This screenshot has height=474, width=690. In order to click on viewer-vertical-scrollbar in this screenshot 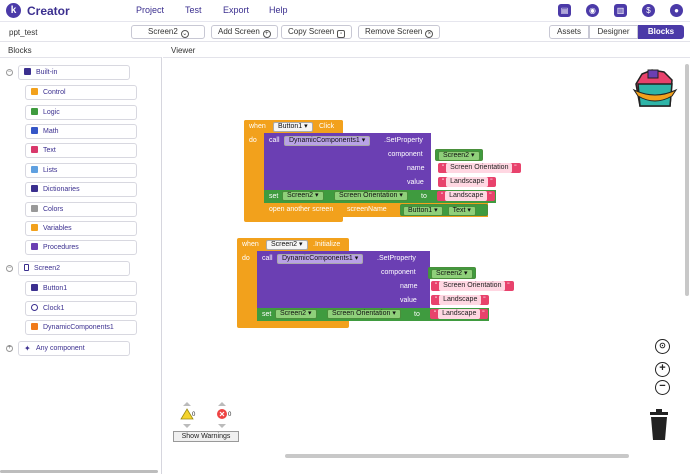, I will do `click(687, 180)`.